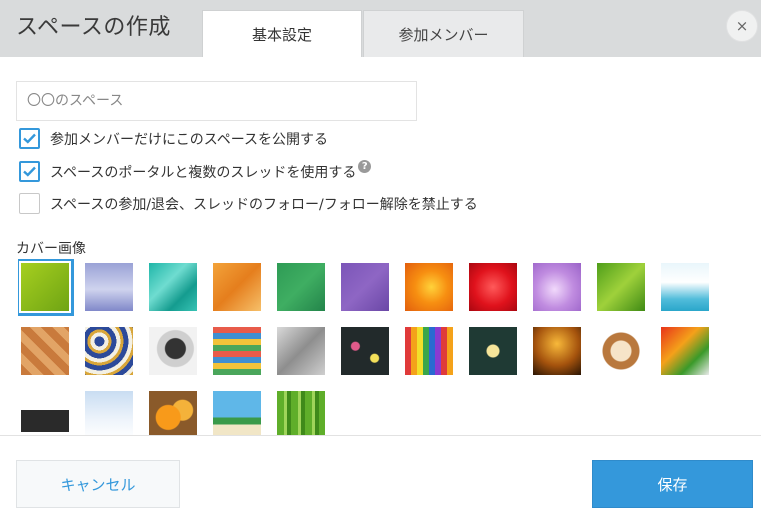  What do you see at coordinates (557, 287) in the screenshot?
I see `cover-thumbnail-lilac-flower` at bounding box center [557, 287].